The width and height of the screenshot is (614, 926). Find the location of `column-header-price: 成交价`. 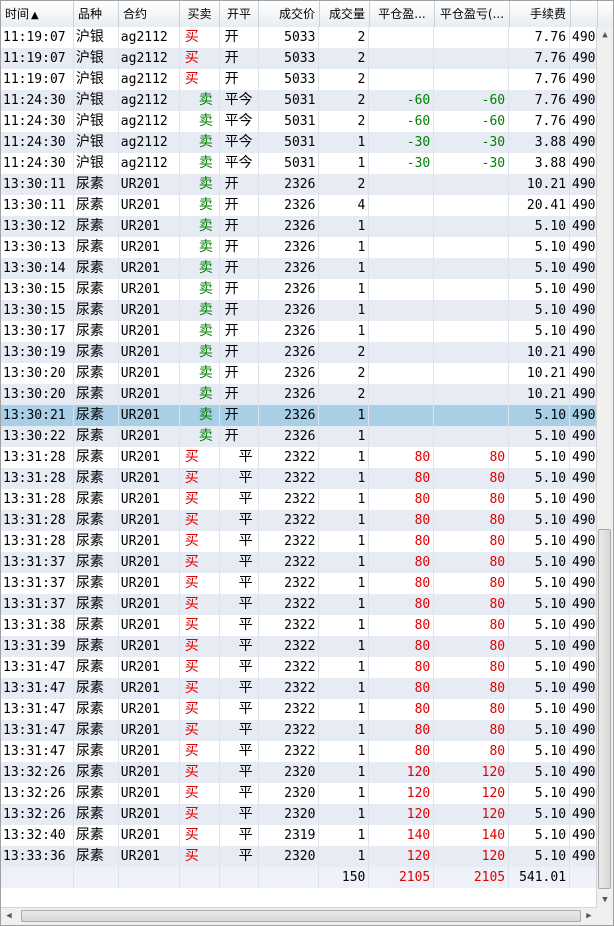

column-header-price: 成交价 is located at coordinates (289, 14).